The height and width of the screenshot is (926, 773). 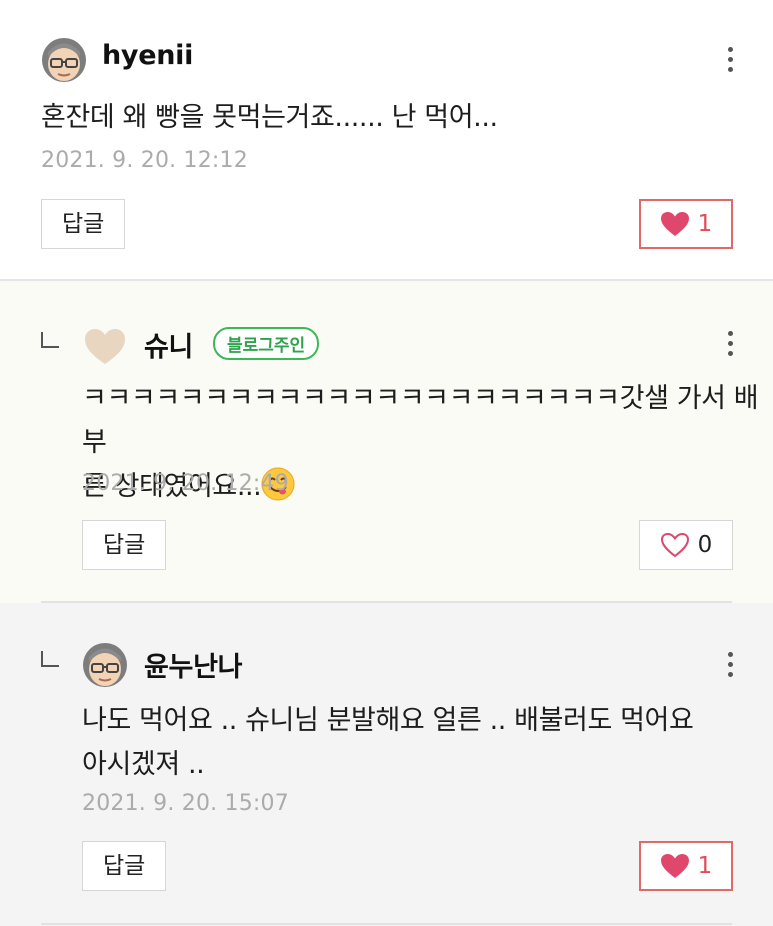 I want to click on heart-outline-icon, so click(x=674, y=545).